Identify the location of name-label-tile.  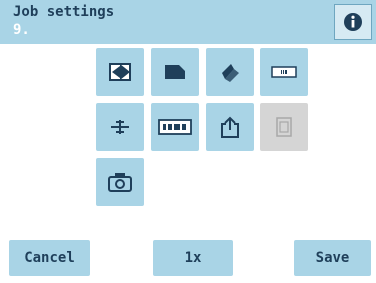
(175, 127).